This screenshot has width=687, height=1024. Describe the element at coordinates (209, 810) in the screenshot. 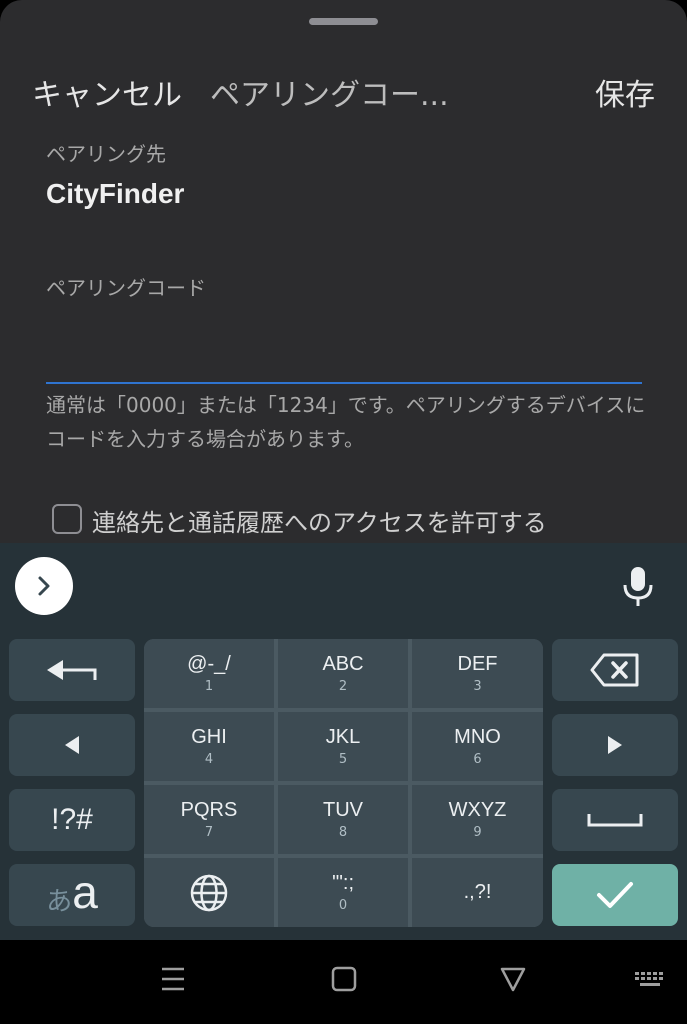

I see `key-7-main: PQRS` at that location.